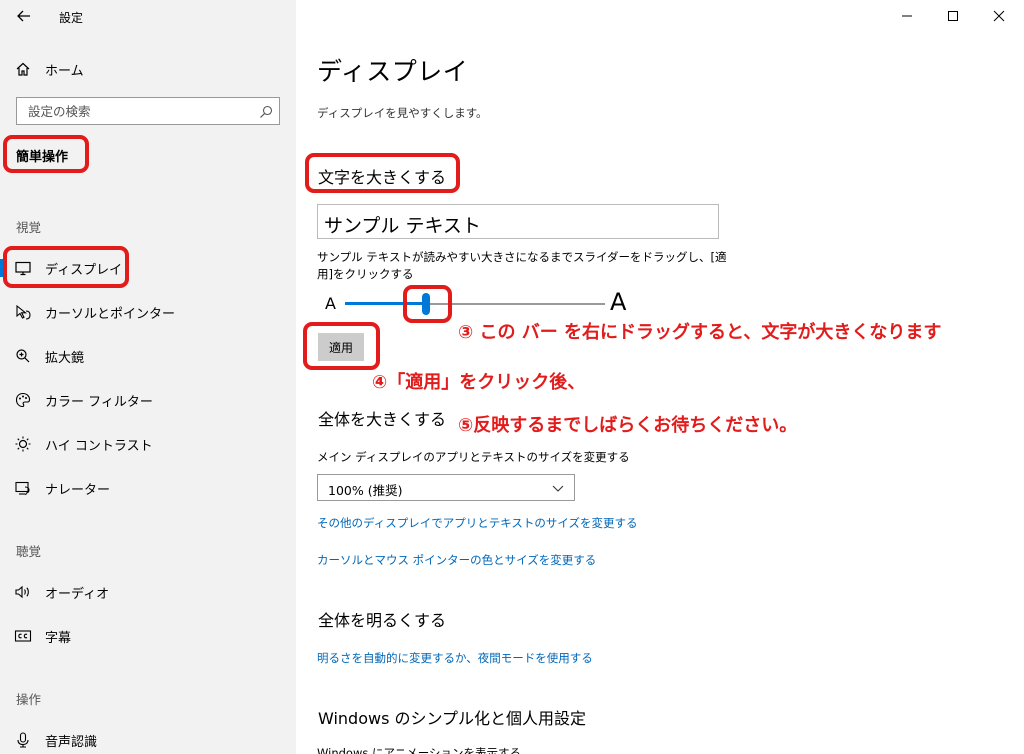 The height and width of the screenshot is (754, 1024). Describe the element at coordinates (23, 356) in the screenshot. I see `magnifier-icon` at that location.